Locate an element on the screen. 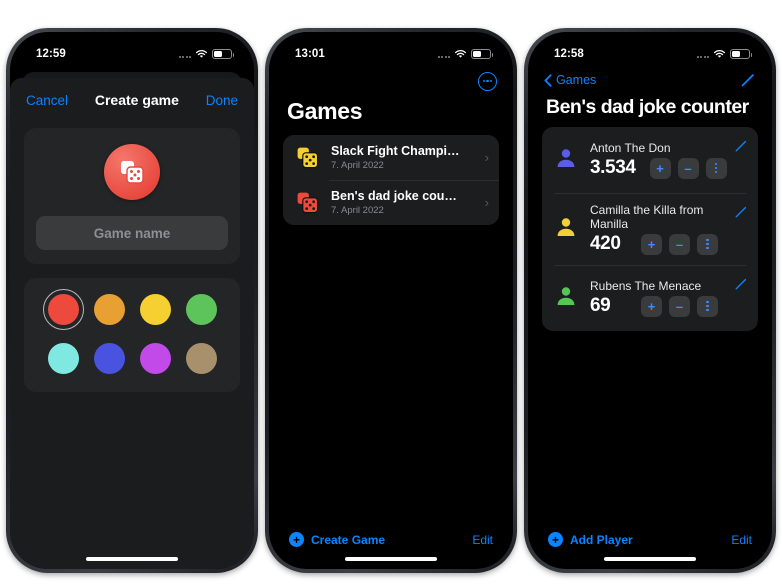 This screenshot has width=782, height=587. page-title: Ben's dad joke counter is located at coordinates (647, 107).